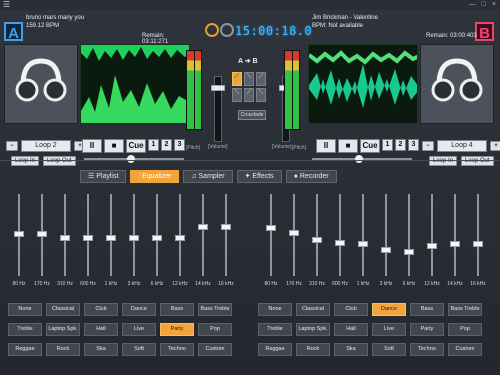 The width and height of the screenshot is (500, 375). I want to click on curve-4-button: ⟍, so click(237, 95).